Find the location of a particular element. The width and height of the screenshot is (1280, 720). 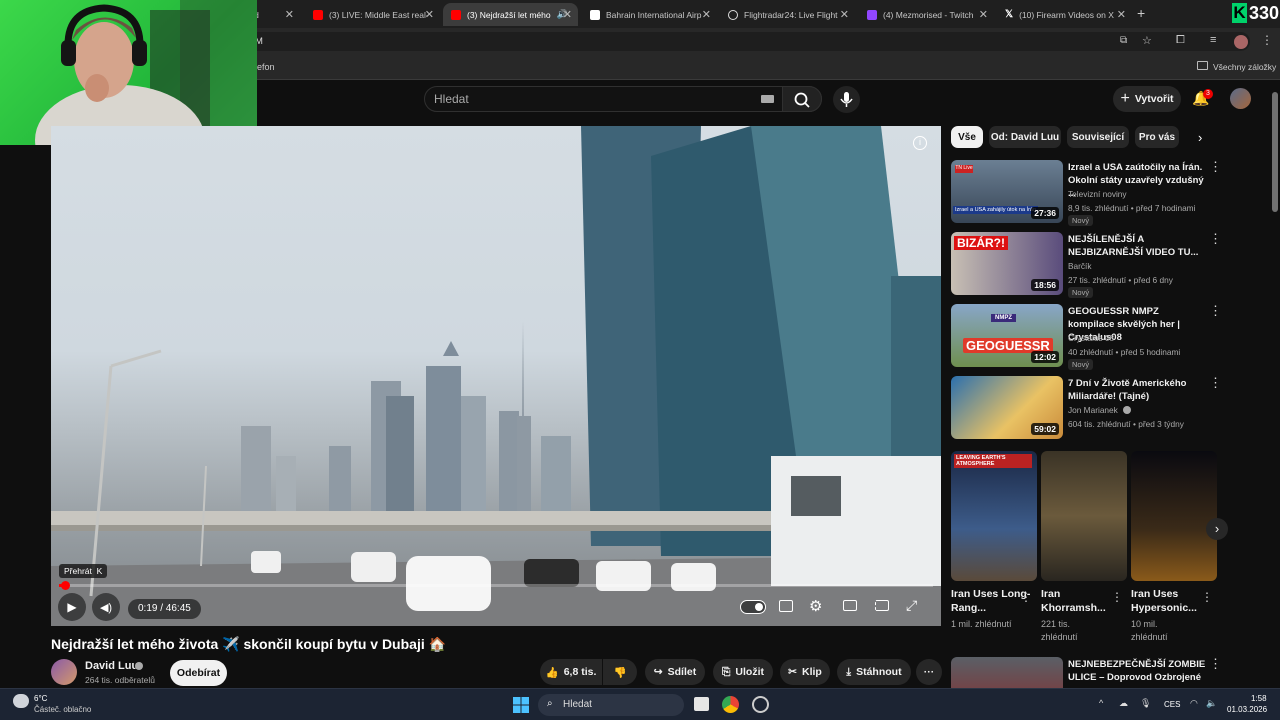

tab-active: (3) Nejdražší let mého 🔊 ✕ is located at coordinates (510, 14).